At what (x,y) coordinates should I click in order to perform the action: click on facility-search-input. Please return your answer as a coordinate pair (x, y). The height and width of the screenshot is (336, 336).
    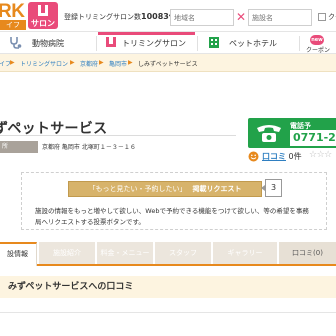
    Looking at the image, I should click on (280, 17).